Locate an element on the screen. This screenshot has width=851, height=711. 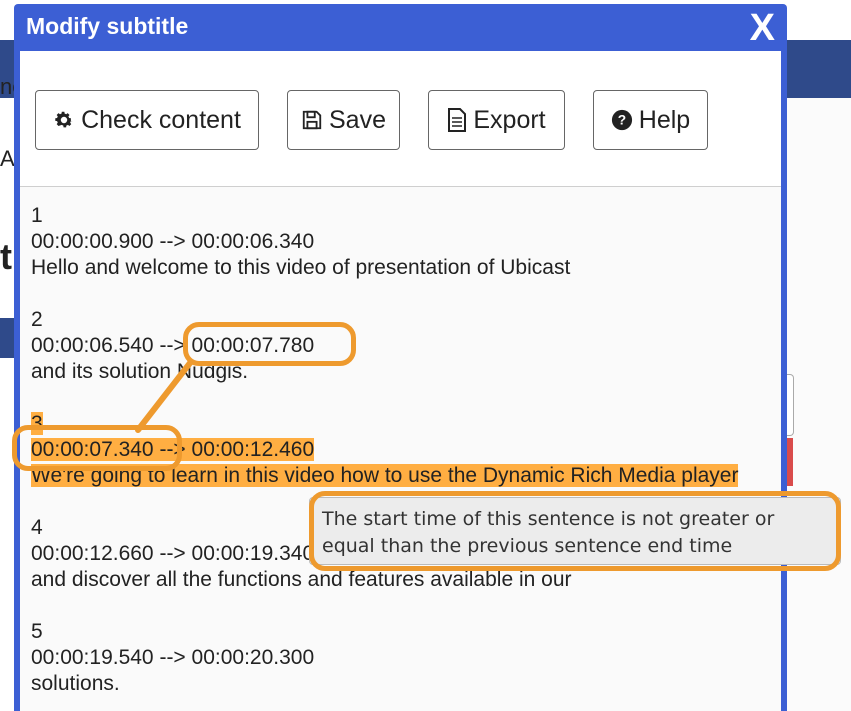
start-time-highlight is located at coordinates (97, 448).